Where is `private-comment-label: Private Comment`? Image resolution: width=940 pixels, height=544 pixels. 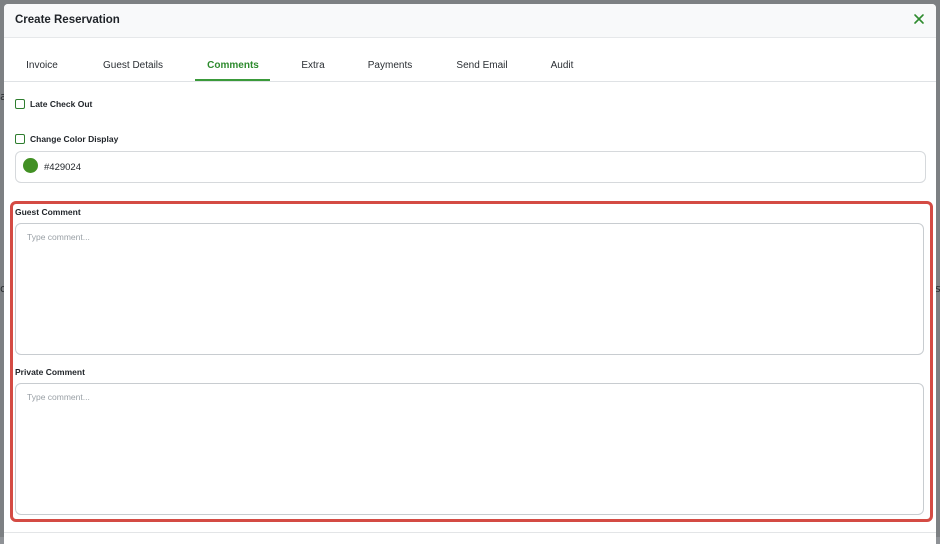
private-comment-label: Private Comment is located at coordinates (50, 372).